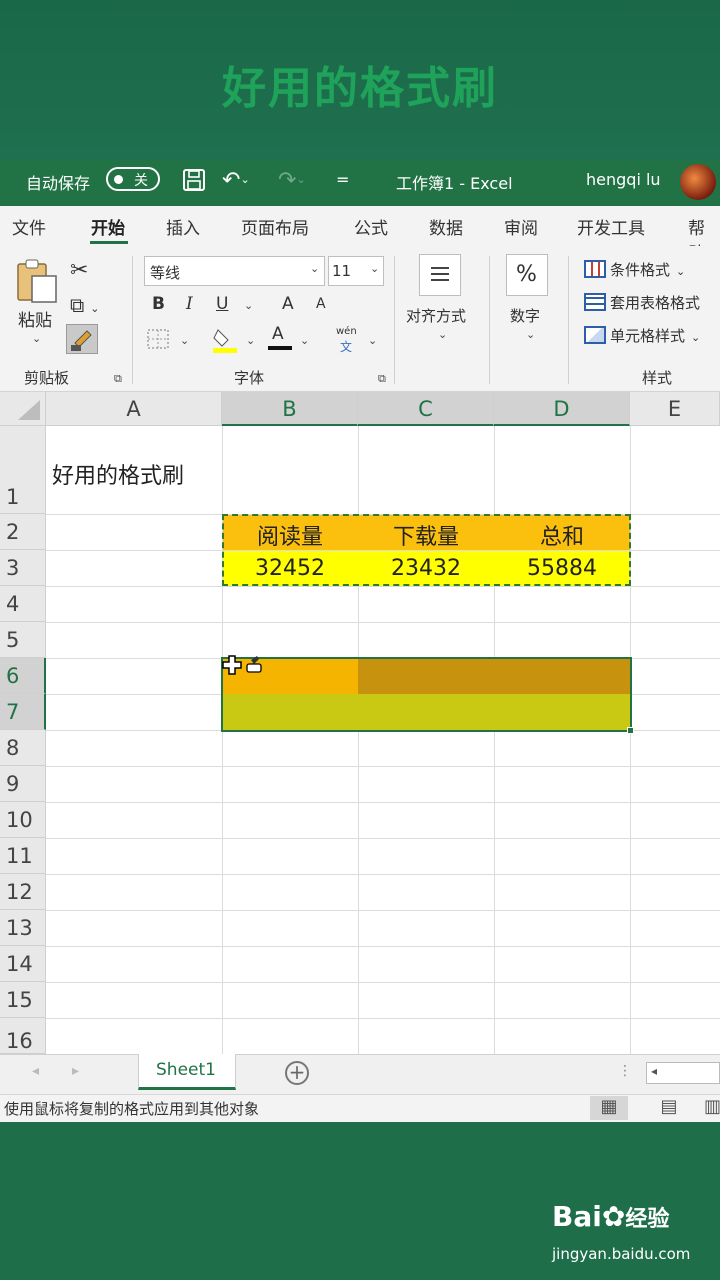 This screenshot has width=720, height=1280. What do you see at coordinates (297, 1073) in the screenshot?
I see `add-sheet-icon: +` at bounding box center [297, 1073].